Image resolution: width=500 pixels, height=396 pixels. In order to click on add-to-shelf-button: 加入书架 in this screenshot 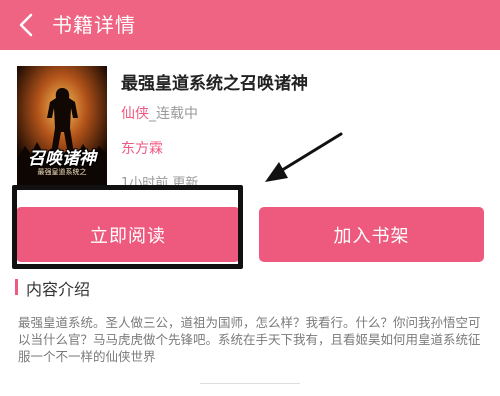, I will do `click(371, 234)`.